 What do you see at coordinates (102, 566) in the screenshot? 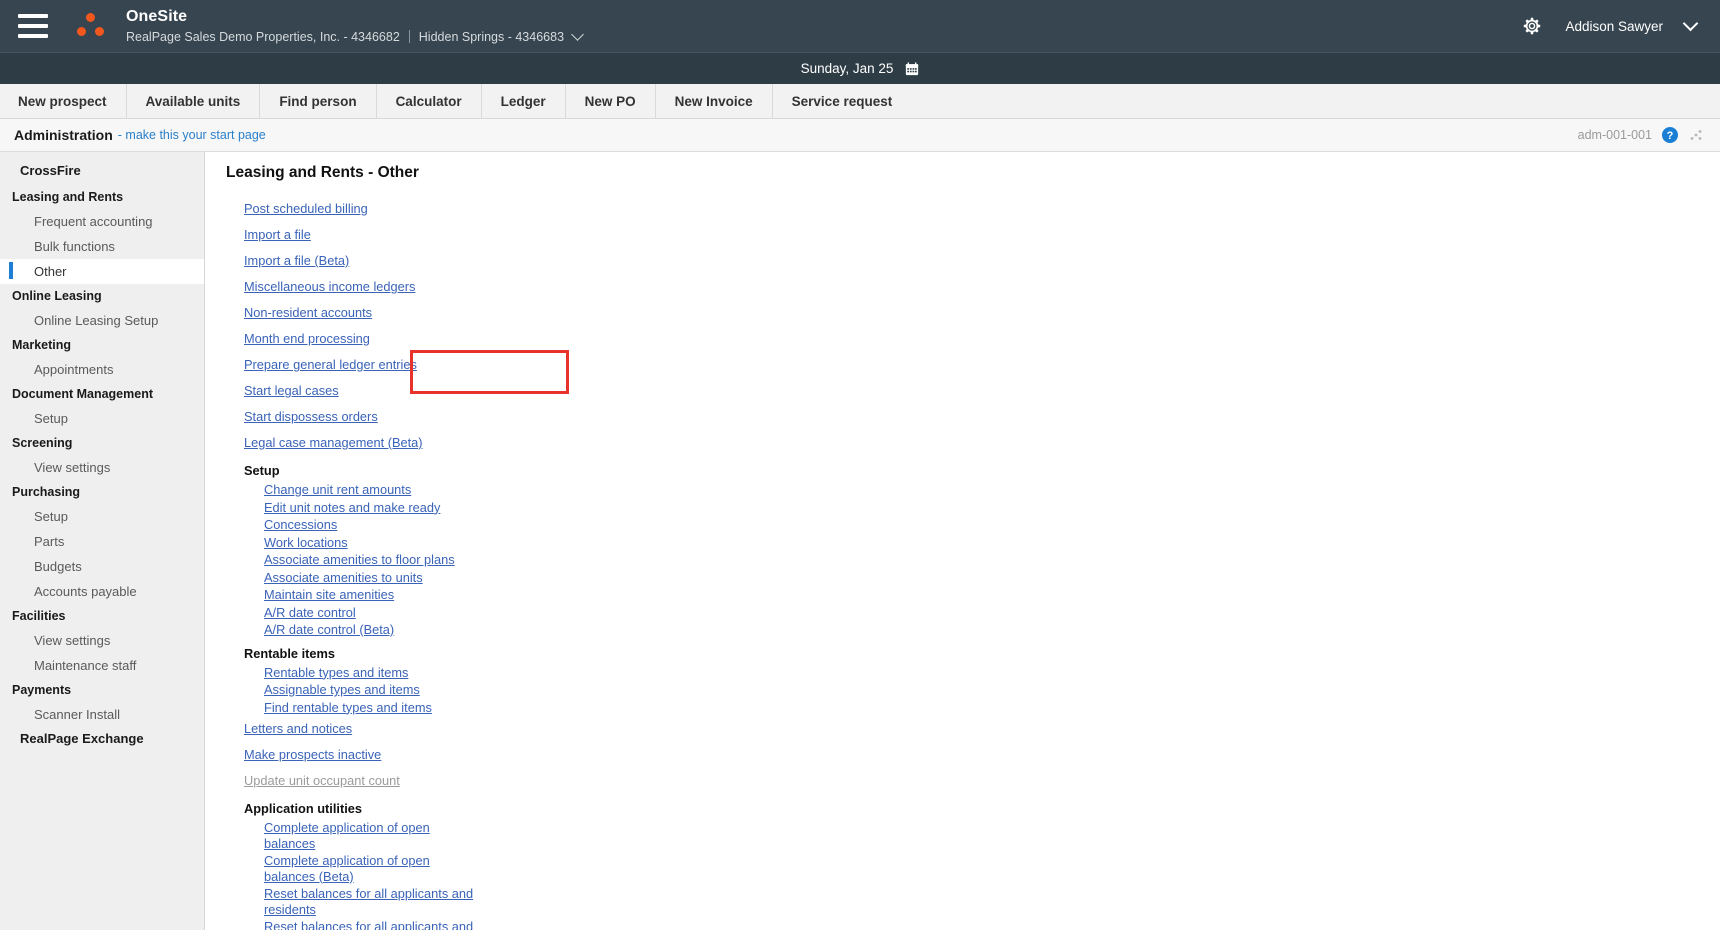
I see `sidebar-item-budgets: Budgets` at bounding box center [102, 566].